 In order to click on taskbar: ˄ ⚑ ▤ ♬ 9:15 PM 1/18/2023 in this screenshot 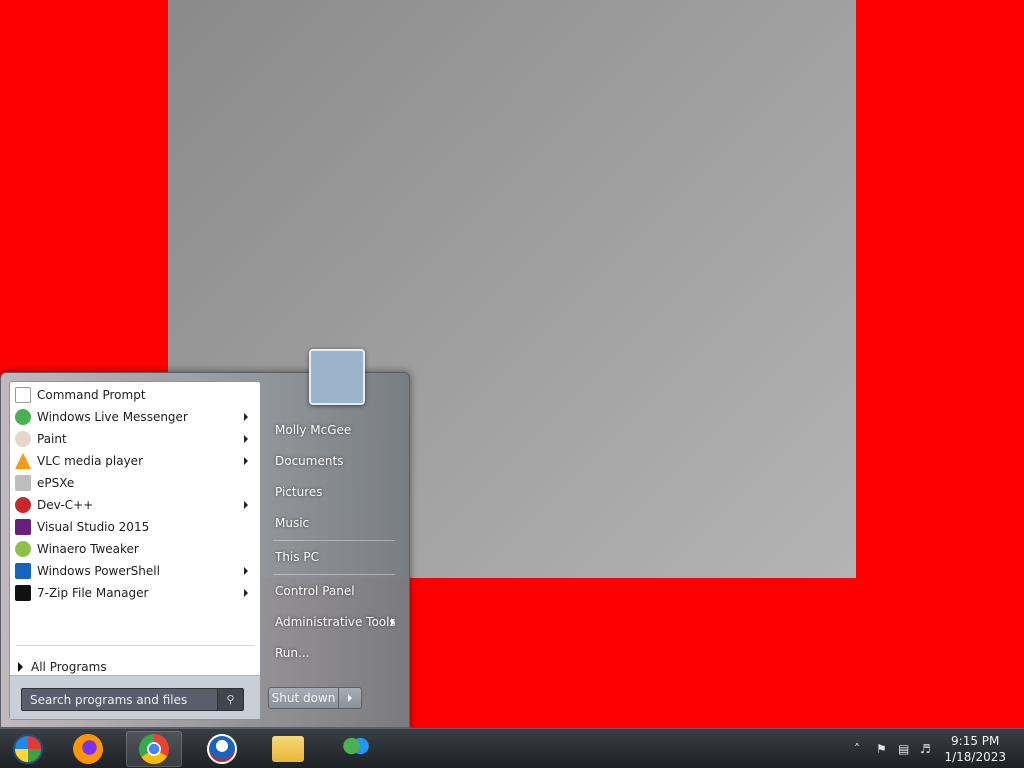, I will do `click(512, 748)`.